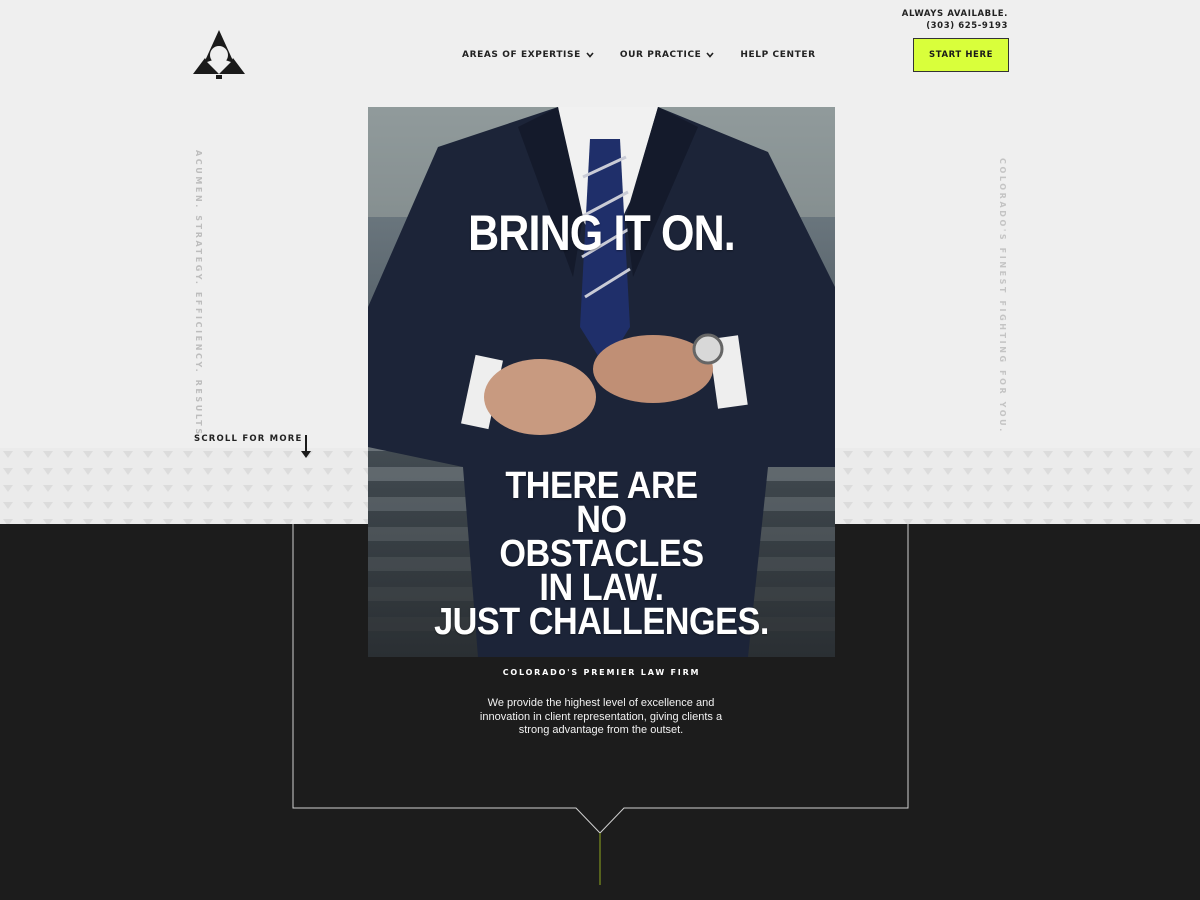 The height and width of the screenshot is (900, 1200). I want to click on arrow-down-icon, so click(306, 447).